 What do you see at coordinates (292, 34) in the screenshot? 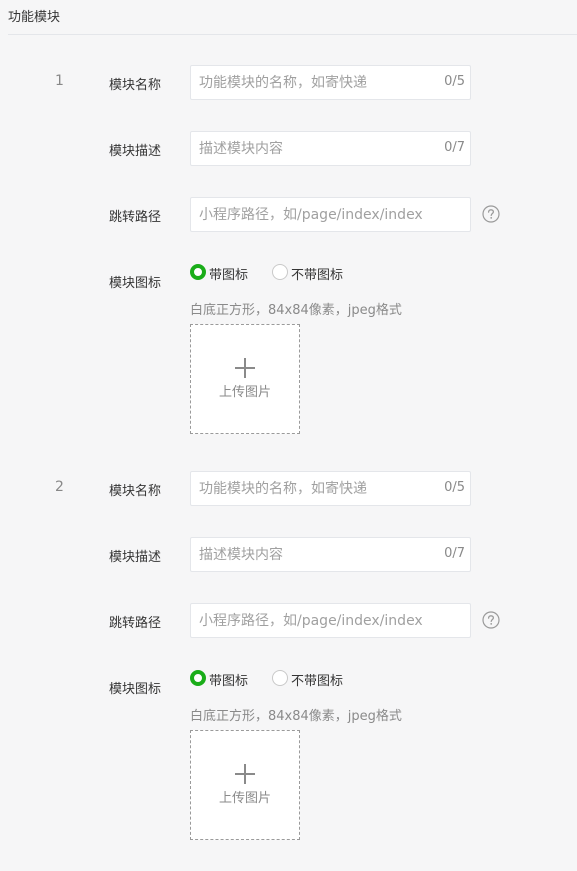
I see `section-divider` at bounding box center [292, 34].